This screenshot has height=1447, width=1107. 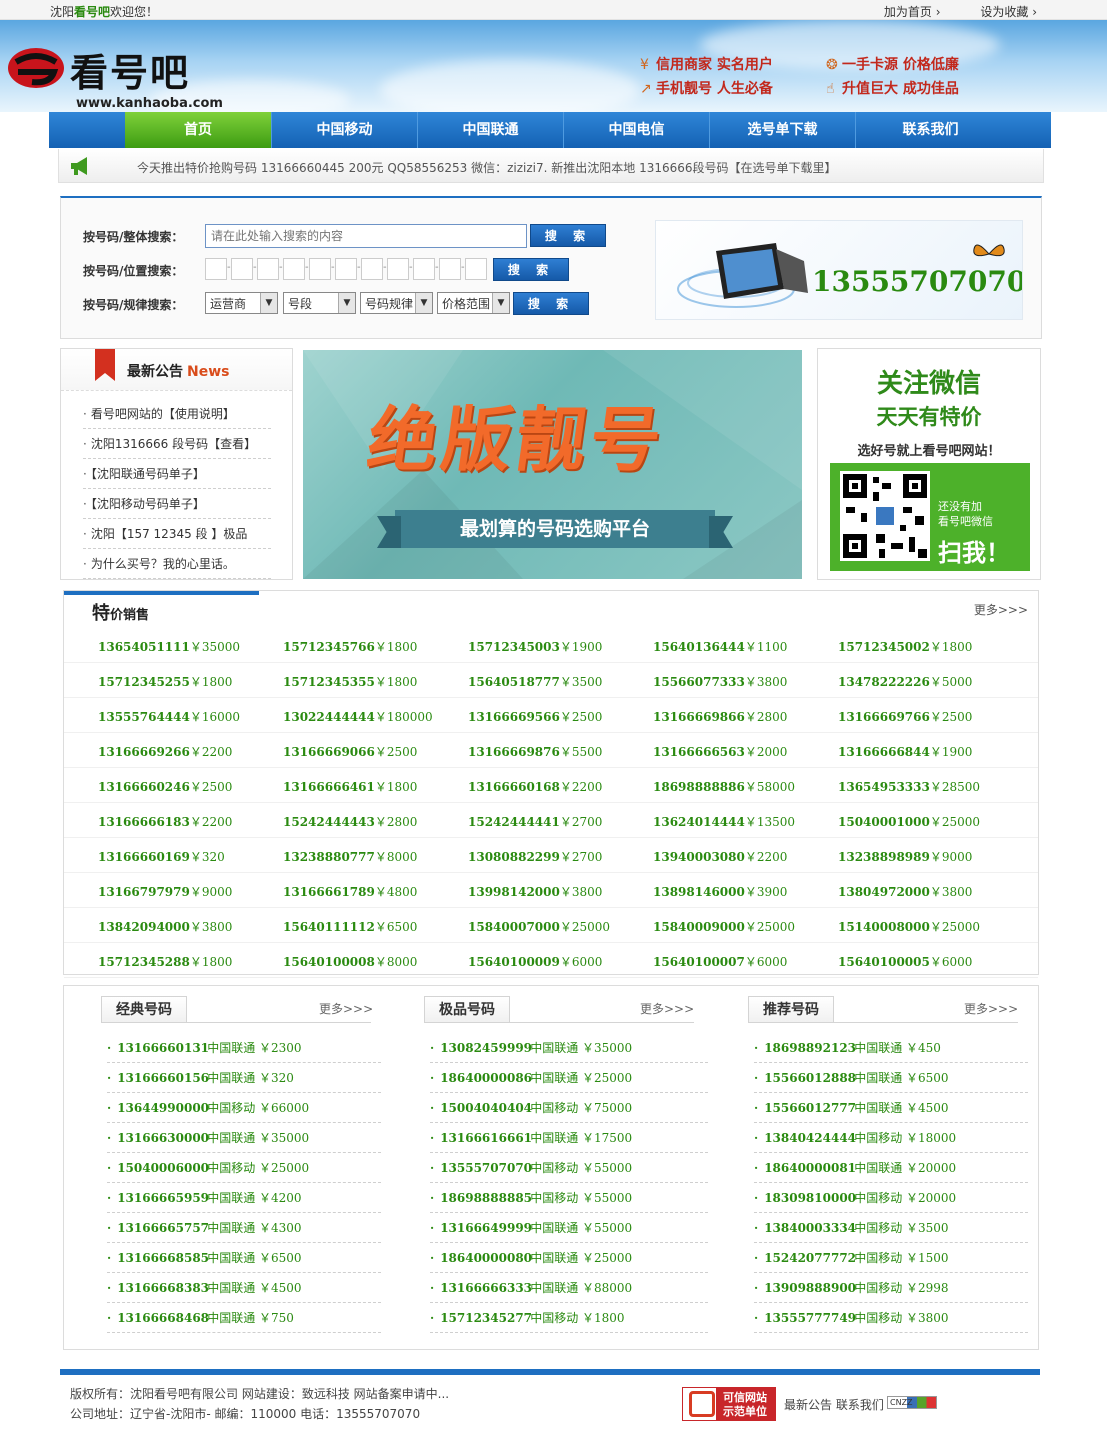 What do you see at coordinates (891, 1318) in the screenshot?
I see `list-item: · 13555777749中国移动 ￥3800` at bounding box center [891, 1318].